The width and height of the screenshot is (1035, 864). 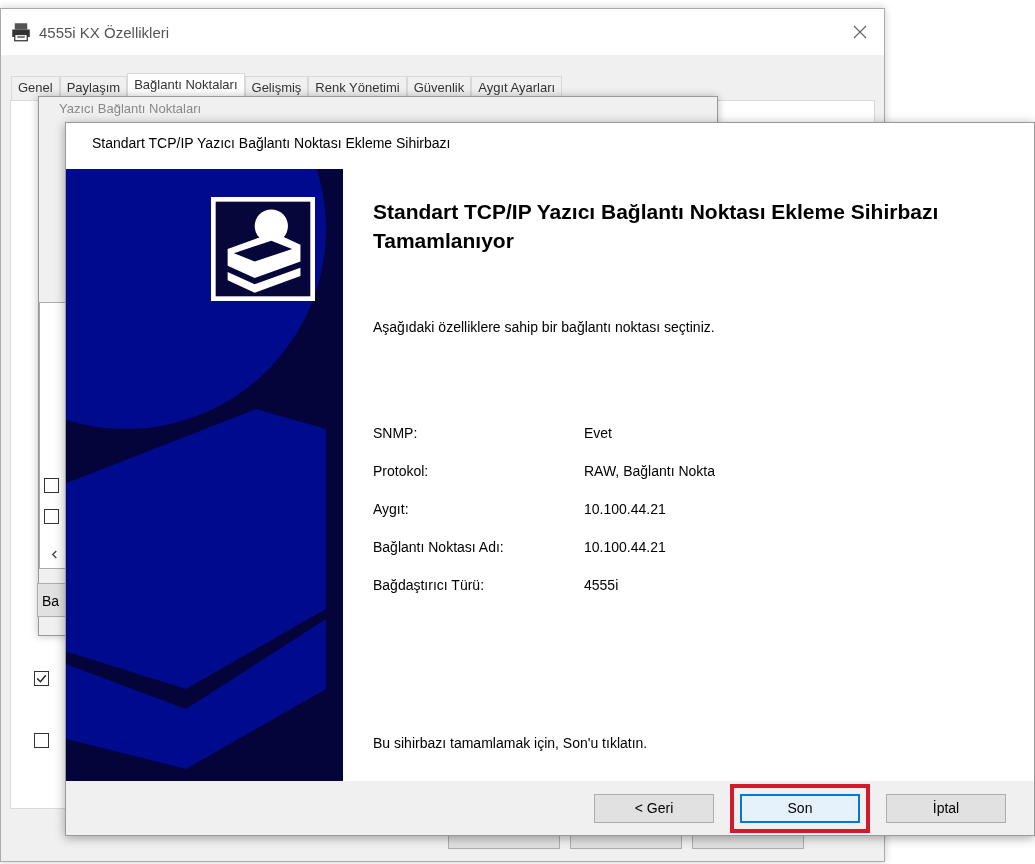 I want to click on window-title: Standart TCP/IP Yazıcı Bağlantı Noktası Ekleme Sihirbazı, so click(x=550, y=146).